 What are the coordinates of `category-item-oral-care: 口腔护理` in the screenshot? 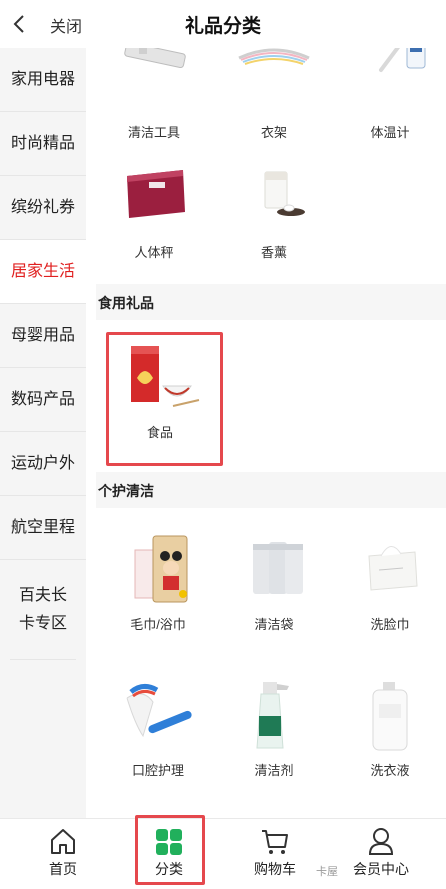 It's located at (158, 729).